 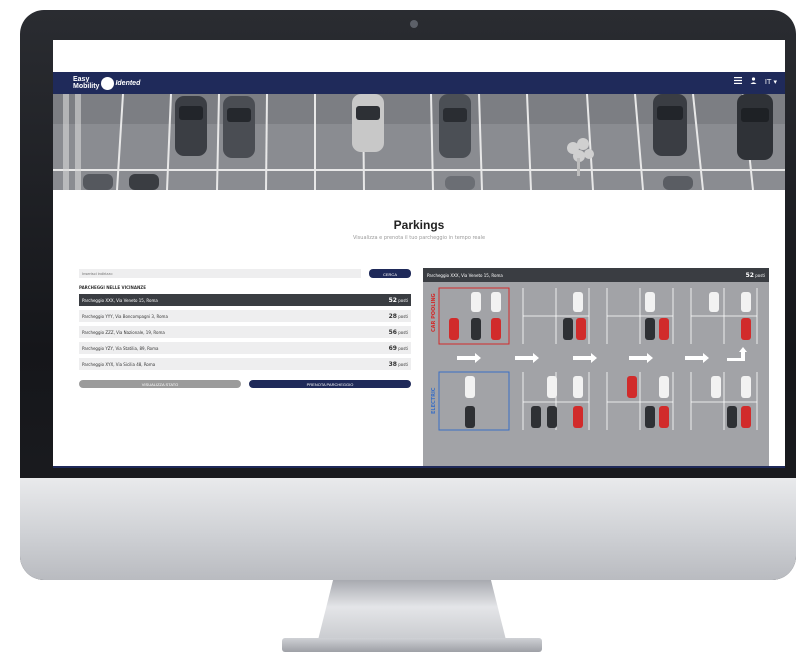 What do you see at coordinates (128, 83) in the screenshot?
I see `logo-brand: Idented` at bounding box center [128, 83].